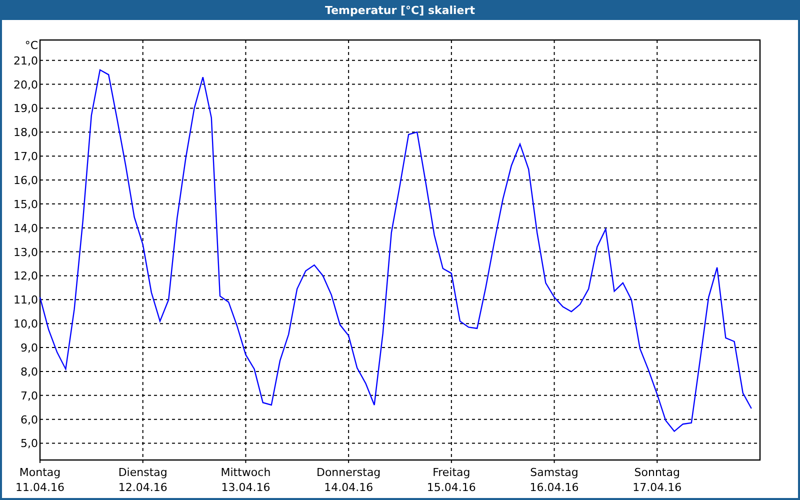 The image size is (800, 500). I want to click on y-tick-label: 20,0, so click(26, 85).